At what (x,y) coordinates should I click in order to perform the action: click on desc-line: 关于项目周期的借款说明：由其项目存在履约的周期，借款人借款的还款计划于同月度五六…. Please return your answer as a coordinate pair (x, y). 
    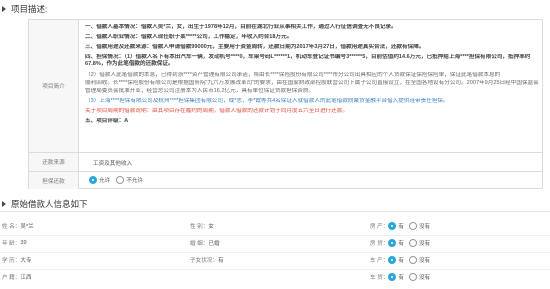
    Looking at the image, I should click on (216, 111).